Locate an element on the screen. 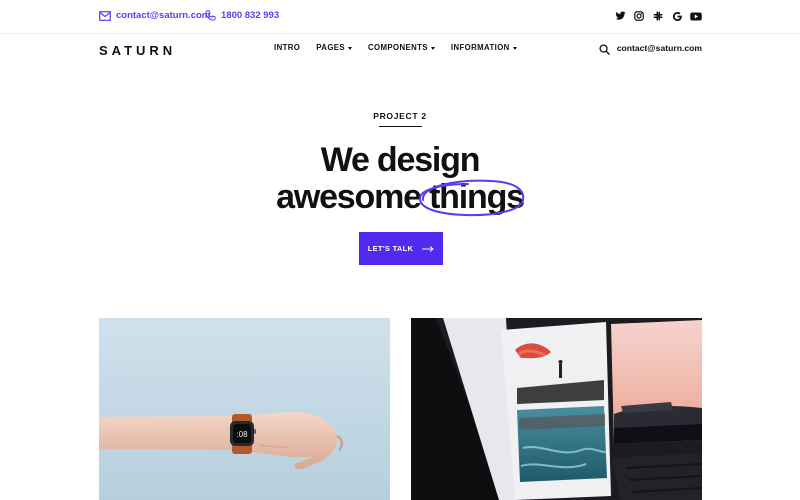  nav-item-pages: PAGES is located at coordinates (334, 47).